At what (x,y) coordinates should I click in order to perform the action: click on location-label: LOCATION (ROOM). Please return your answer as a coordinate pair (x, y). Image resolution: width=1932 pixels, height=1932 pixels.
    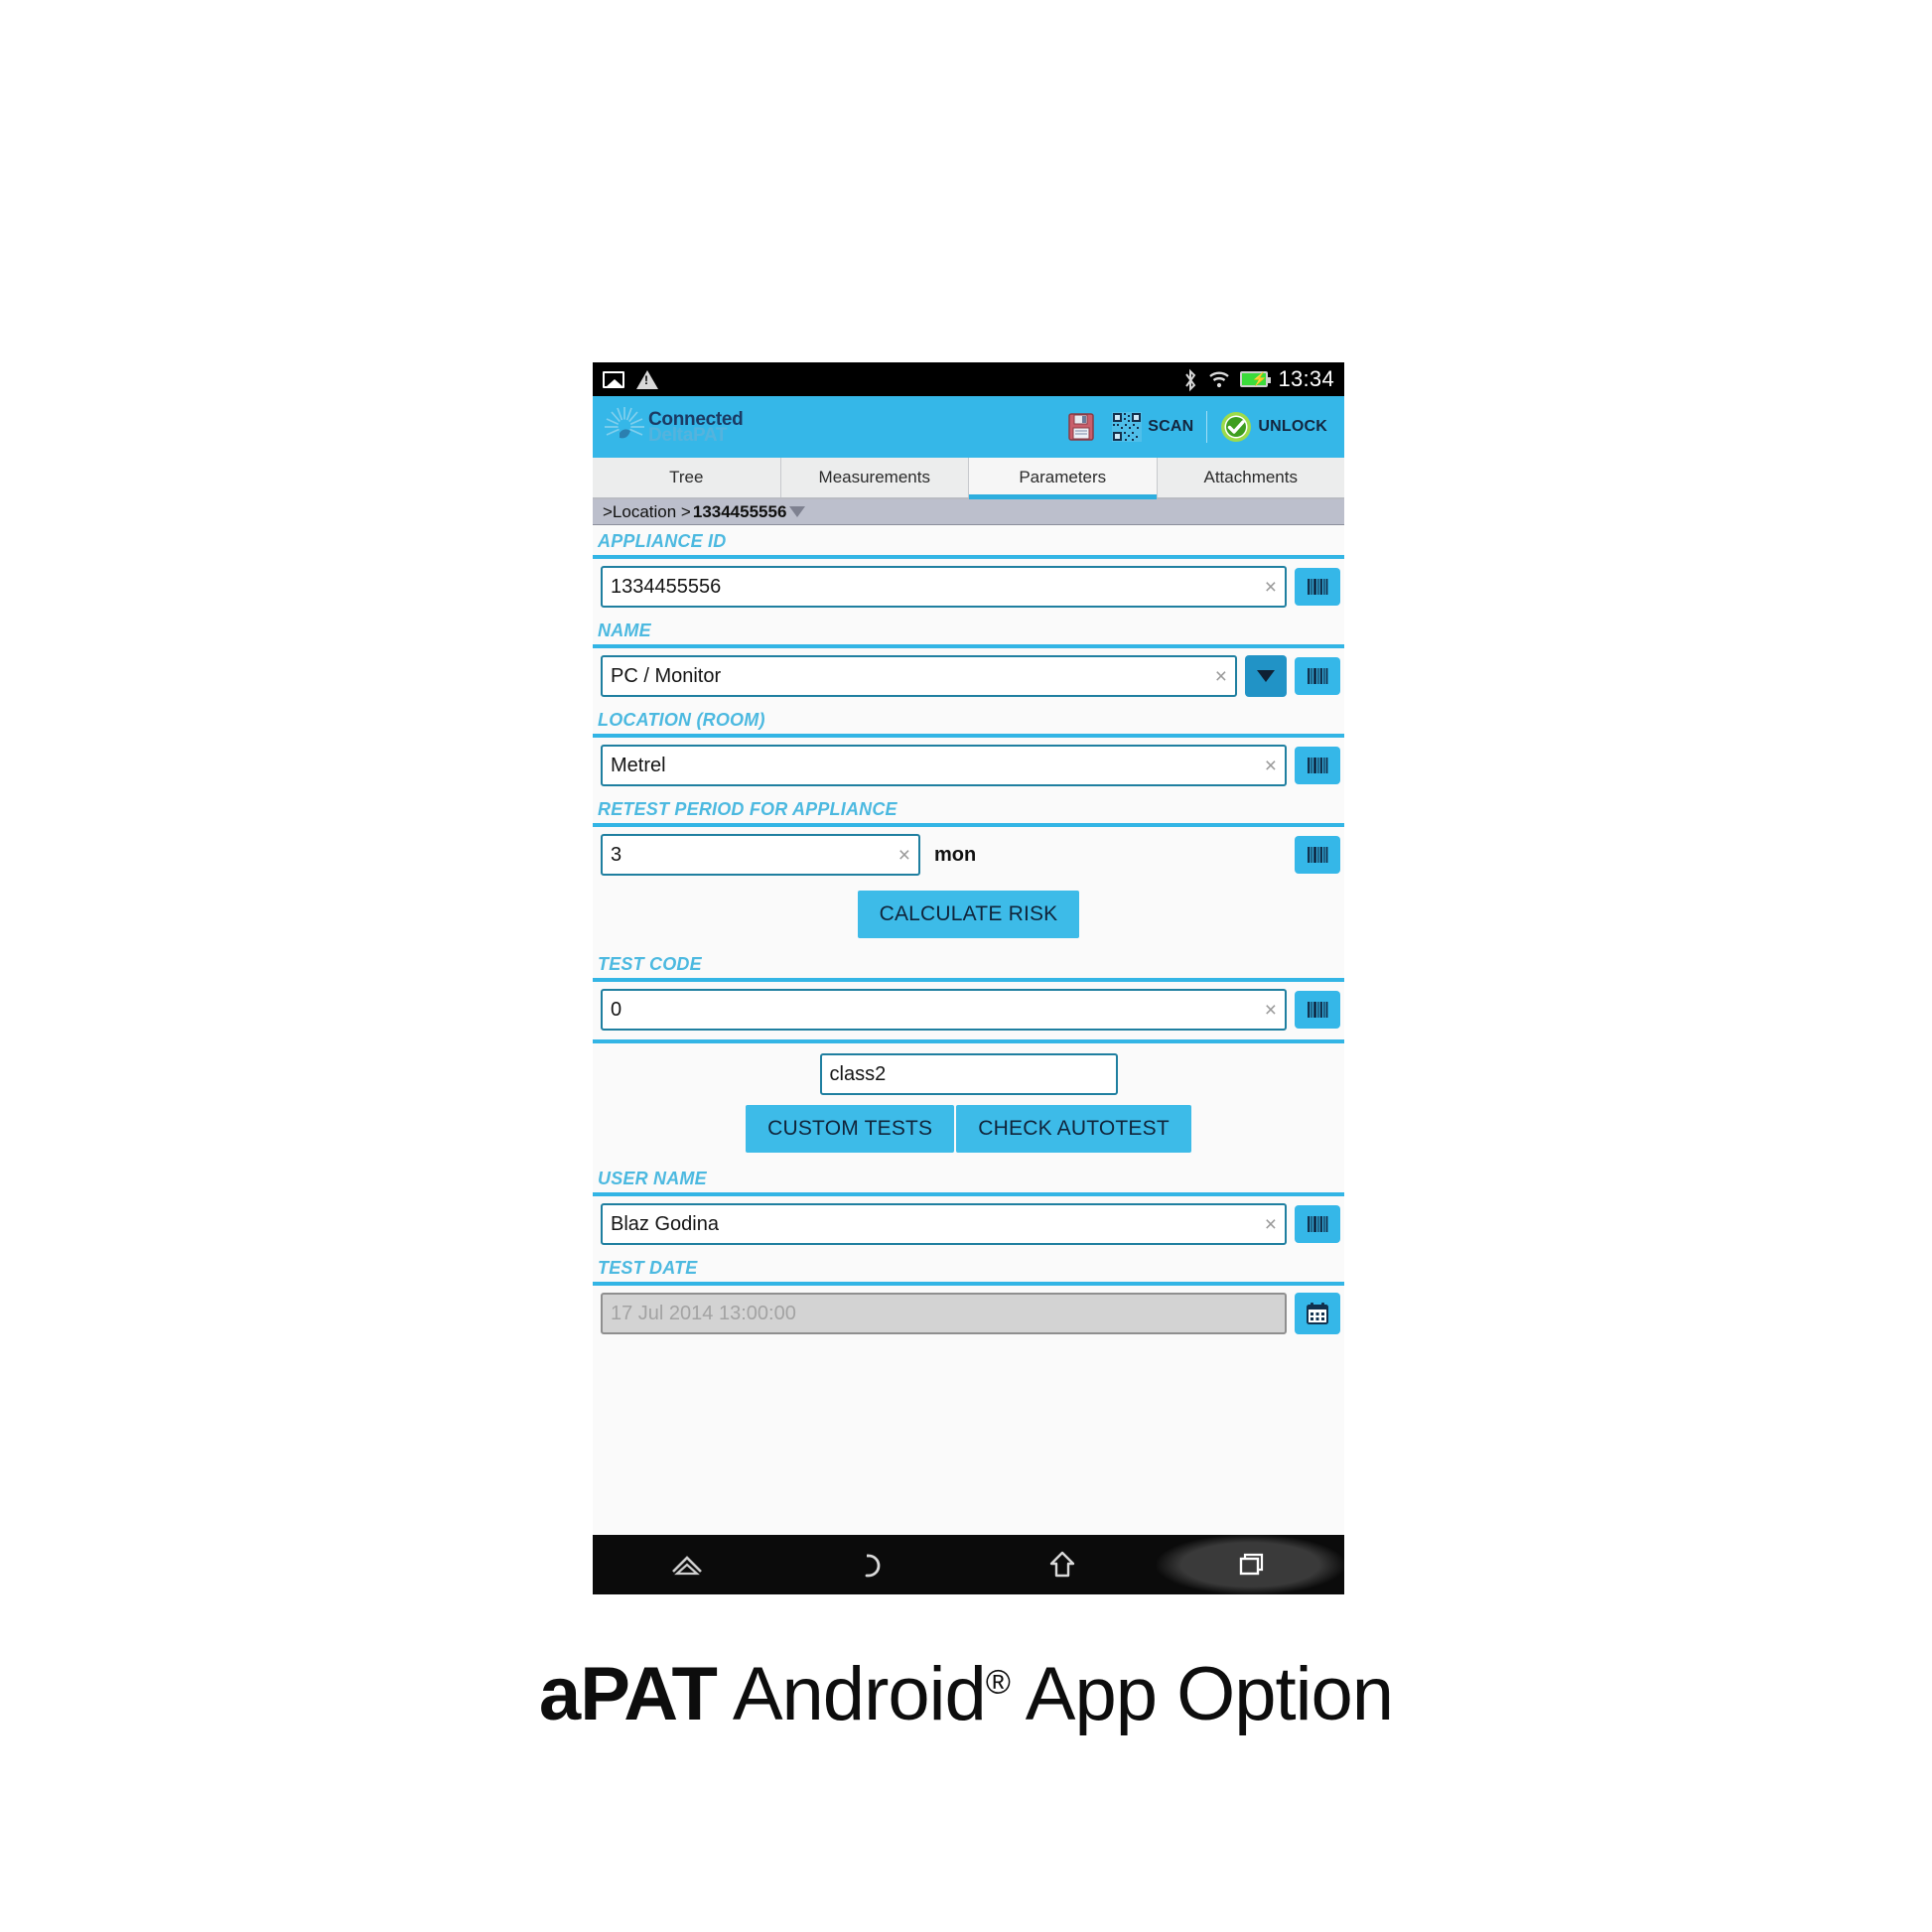
    Looking at the image, I should click on (682, 720).